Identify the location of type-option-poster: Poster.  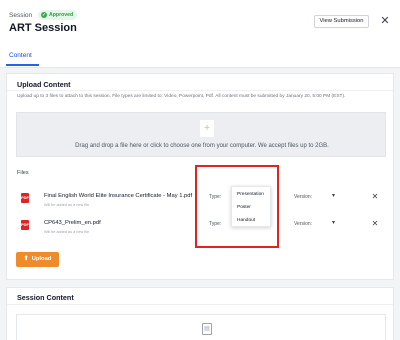
(251, 207).